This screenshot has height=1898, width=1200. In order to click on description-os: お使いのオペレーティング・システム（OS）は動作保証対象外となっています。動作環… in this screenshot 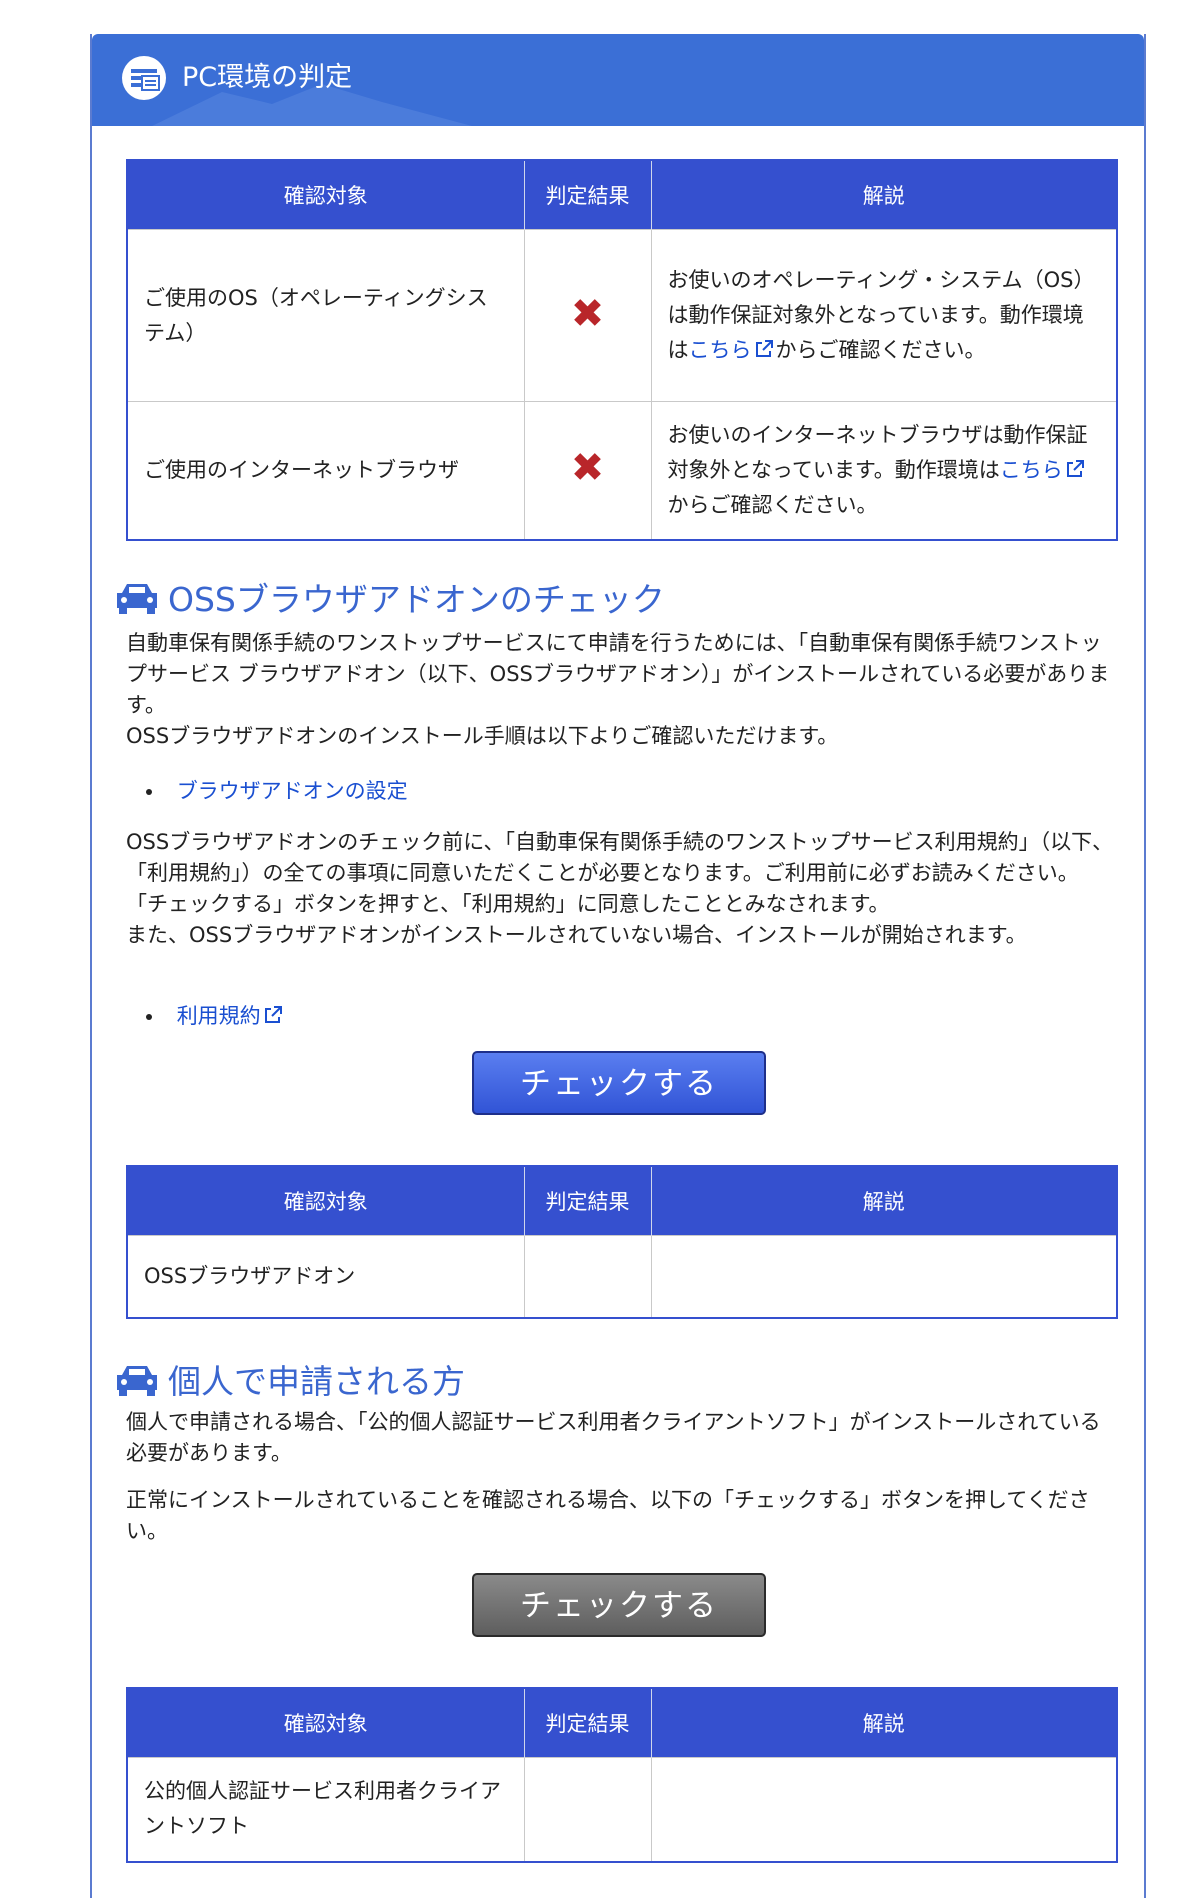, I will do `click(884, 315)`.